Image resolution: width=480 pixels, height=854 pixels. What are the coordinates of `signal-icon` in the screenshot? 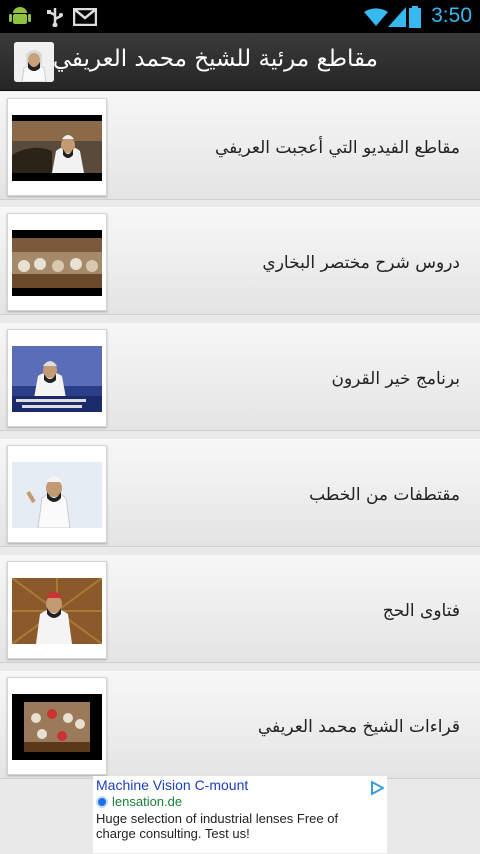 It's located at (397, 16).